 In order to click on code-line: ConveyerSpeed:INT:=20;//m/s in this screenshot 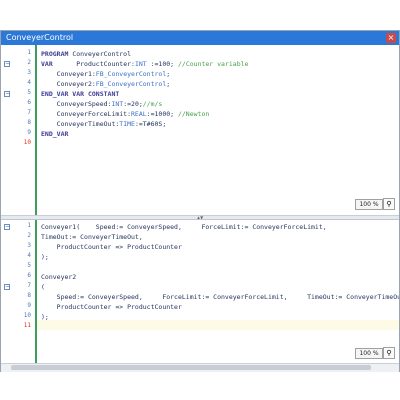, I will do `click(102, 104)`.